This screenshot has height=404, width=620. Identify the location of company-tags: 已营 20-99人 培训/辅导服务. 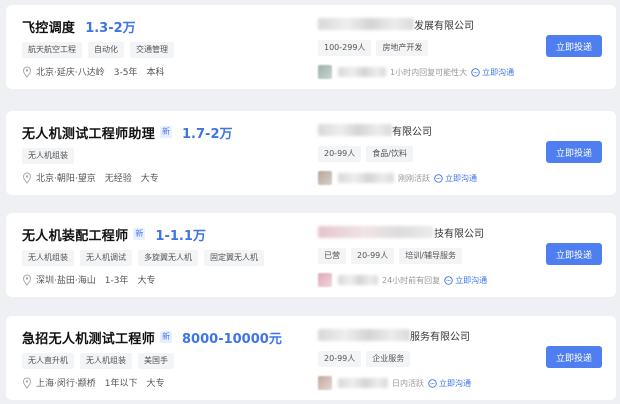
(418, 256).